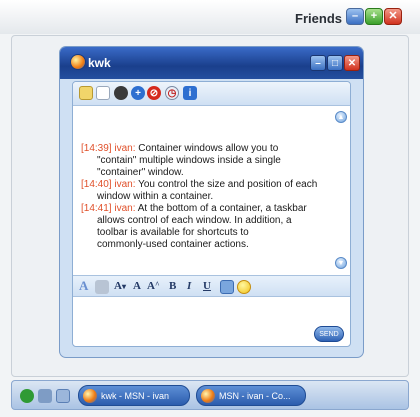 This screenshot has height=417, width=420. I want to click on message-text: window within a container., so click(155, 196).